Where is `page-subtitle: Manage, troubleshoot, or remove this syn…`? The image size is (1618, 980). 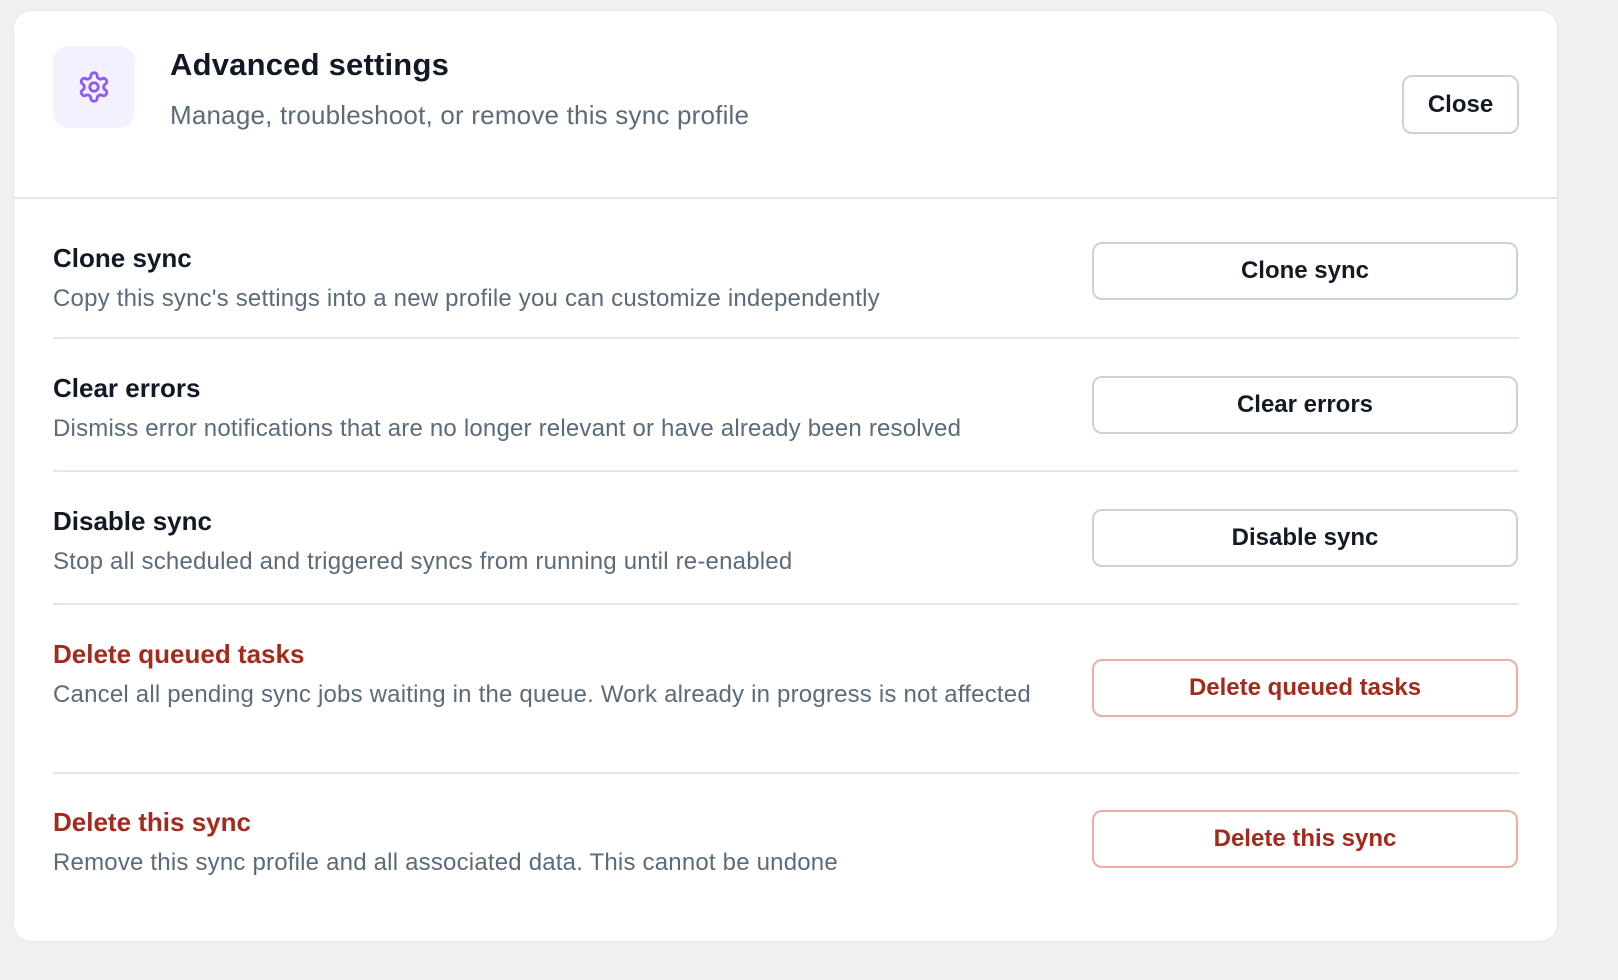 page-subtitle: Manage, troubleshoot, or remove this syn… is located at coordinates (460, 115).